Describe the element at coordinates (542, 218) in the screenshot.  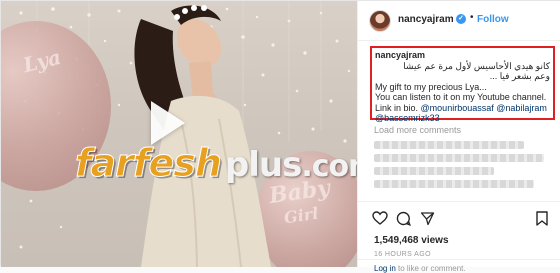
I see `bookmark-icon` at that location.